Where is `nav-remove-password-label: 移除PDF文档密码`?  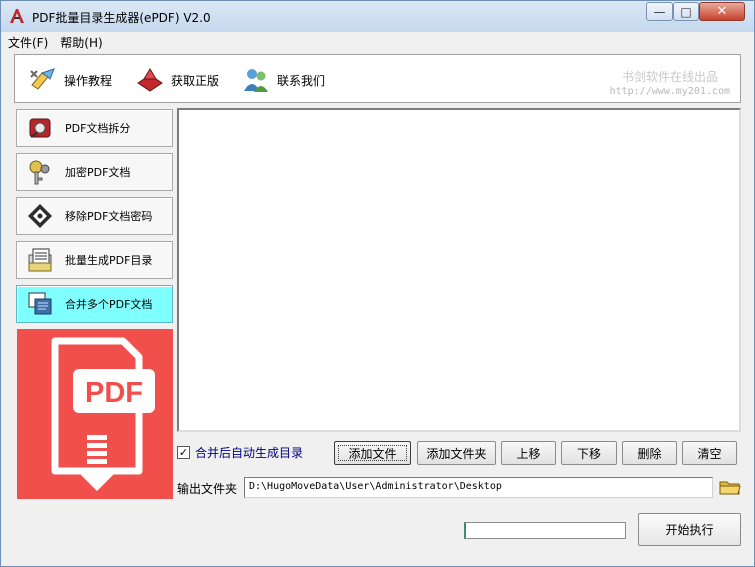 nav-remove-password-label: 移除PDF文档密码 is located at coordinates (109, 216).